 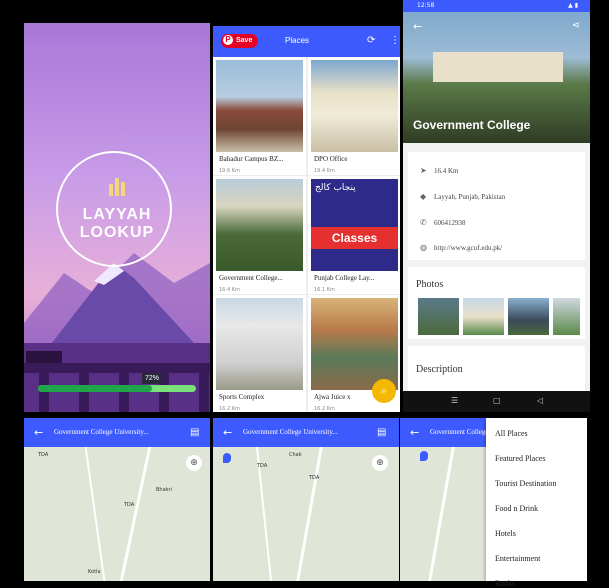 I want to click on map-view: Chak TDA TDA ⊕, so click(x=306, y=514).